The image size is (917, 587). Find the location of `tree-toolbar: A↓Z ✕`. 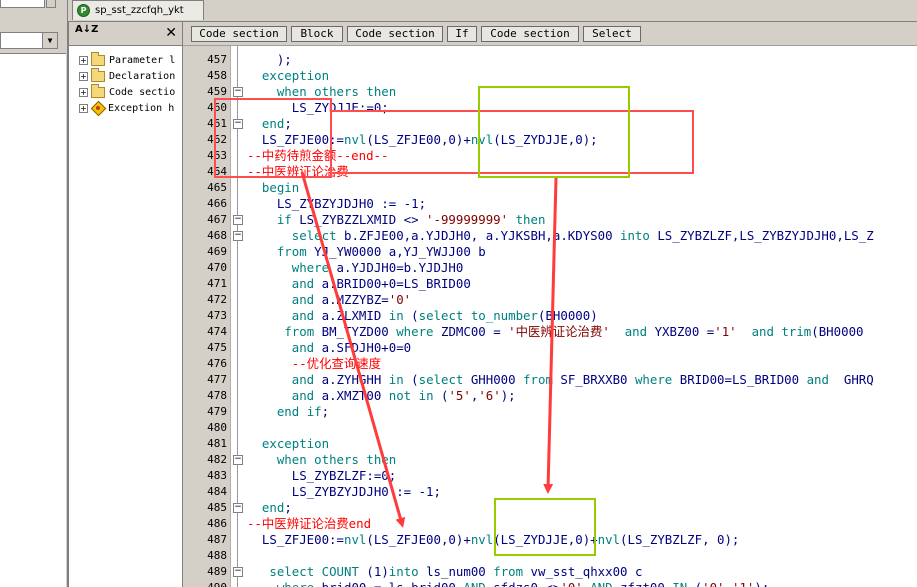

tree-toolbar: A↓Z ✕ is located at coordinates (126, 34).